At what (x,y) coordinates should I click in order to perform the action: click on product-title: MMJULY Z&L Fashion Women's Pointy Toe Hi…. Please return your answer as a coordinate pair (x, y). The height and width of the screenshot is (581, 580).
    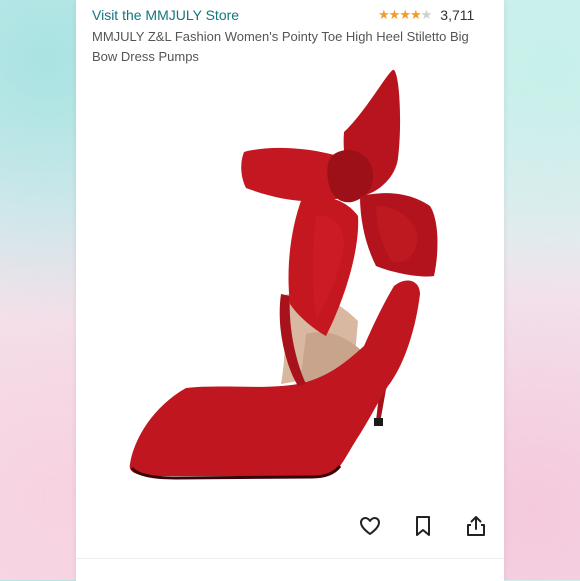
    Looking at the image, I should click on (280, 46).